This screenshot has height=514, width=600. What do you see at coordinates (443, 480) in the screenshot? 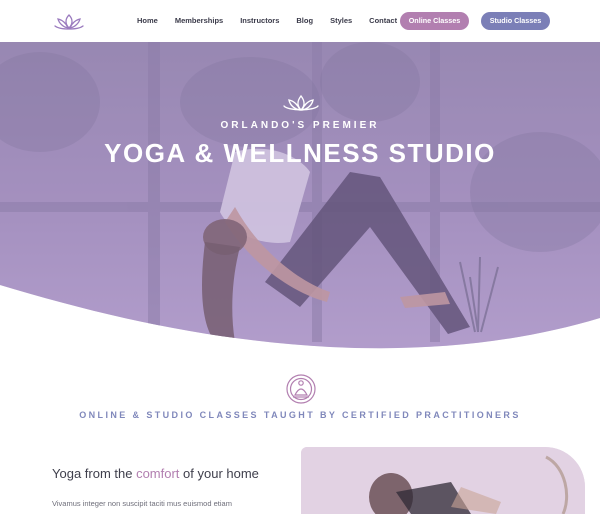
I see `feature-image` at bounding box center [443, 480].